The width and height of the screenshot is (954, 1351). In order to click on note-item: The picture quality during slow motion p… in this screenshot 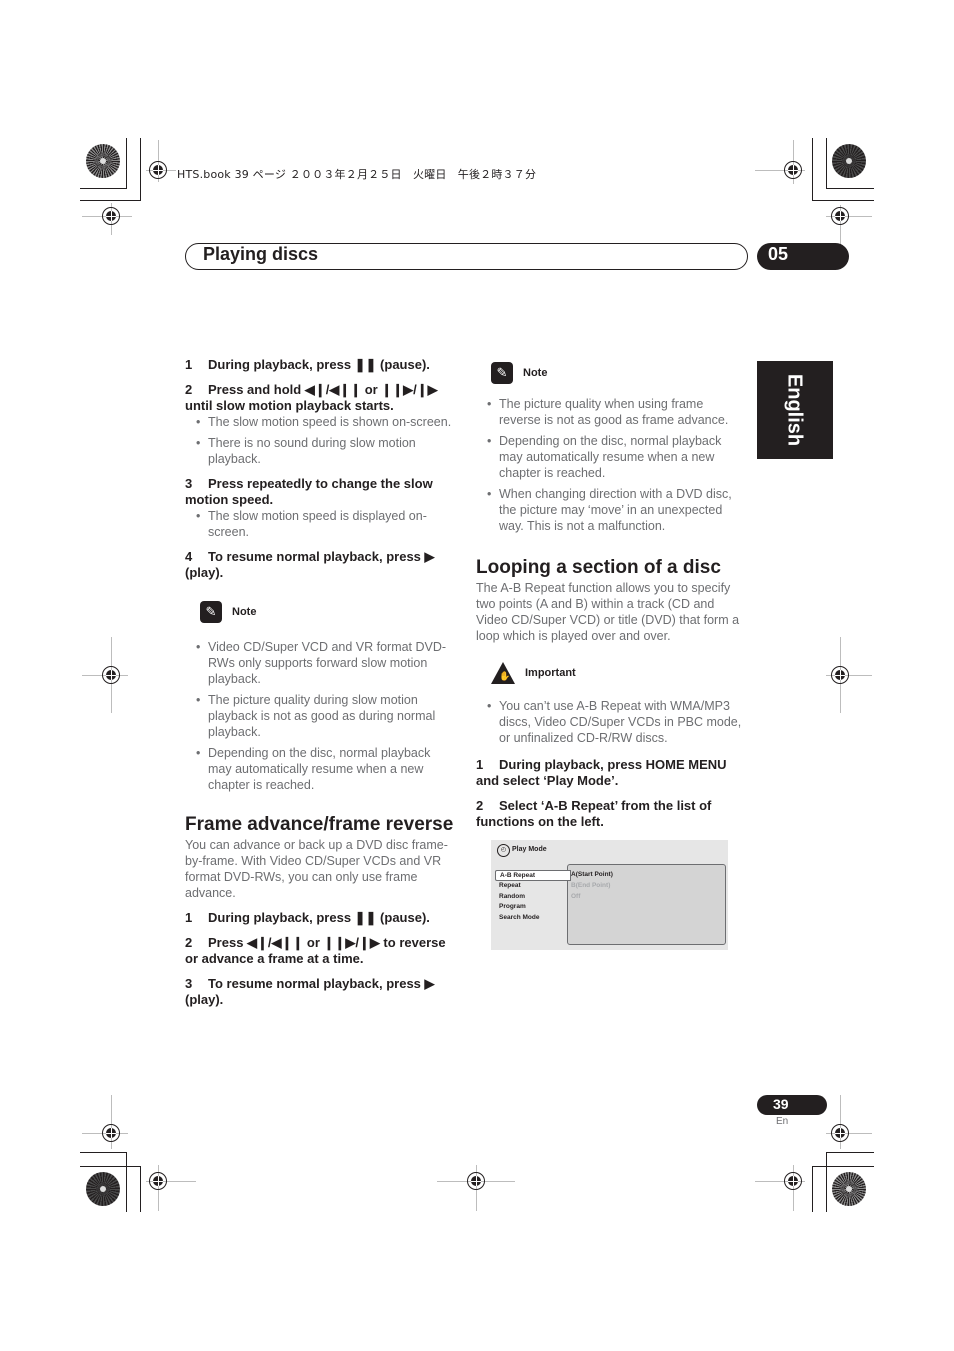, I will do `click(321, 716)`.